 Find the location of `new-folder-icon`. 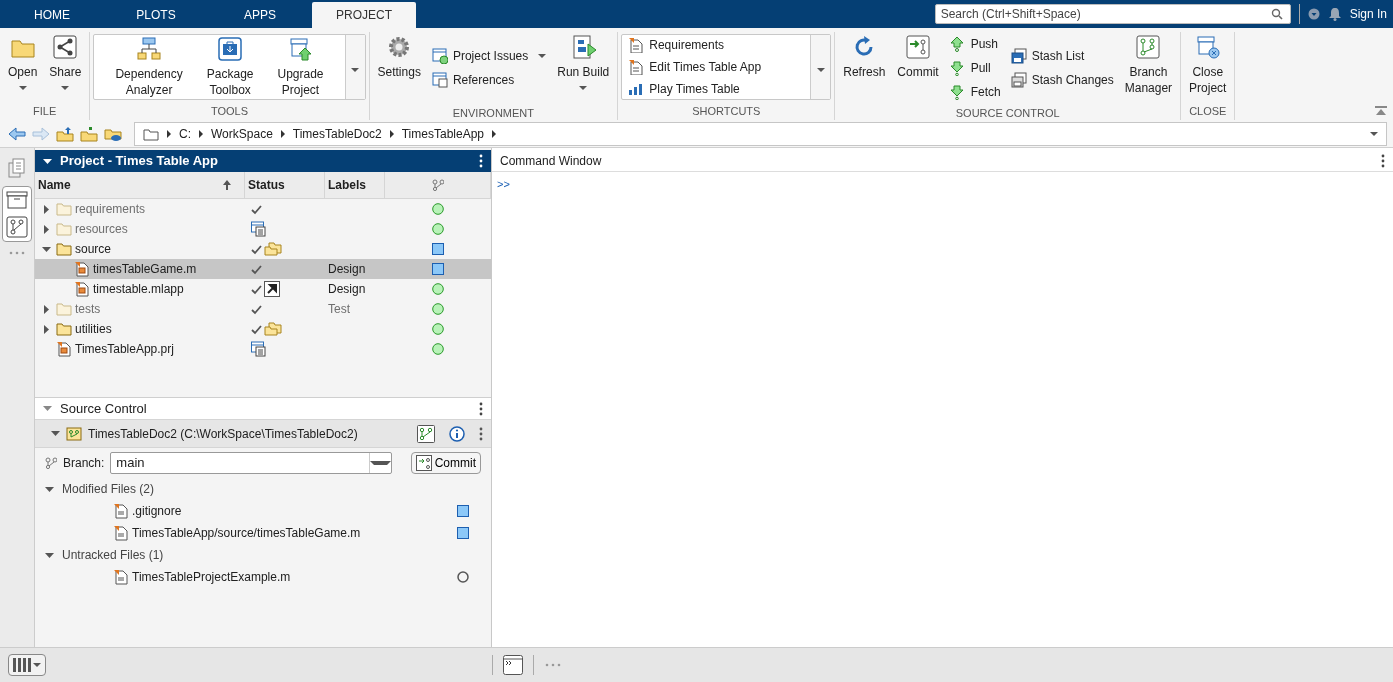

new-folder-icon is located at coordinates (89, 133).